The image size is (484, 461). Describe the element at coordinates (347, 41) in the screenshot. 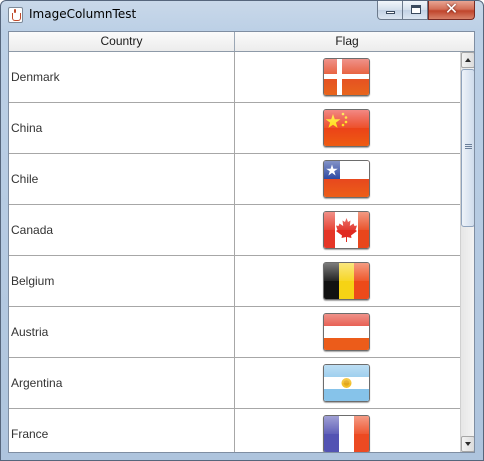

I see `column-header-flag: Flag` at that location.